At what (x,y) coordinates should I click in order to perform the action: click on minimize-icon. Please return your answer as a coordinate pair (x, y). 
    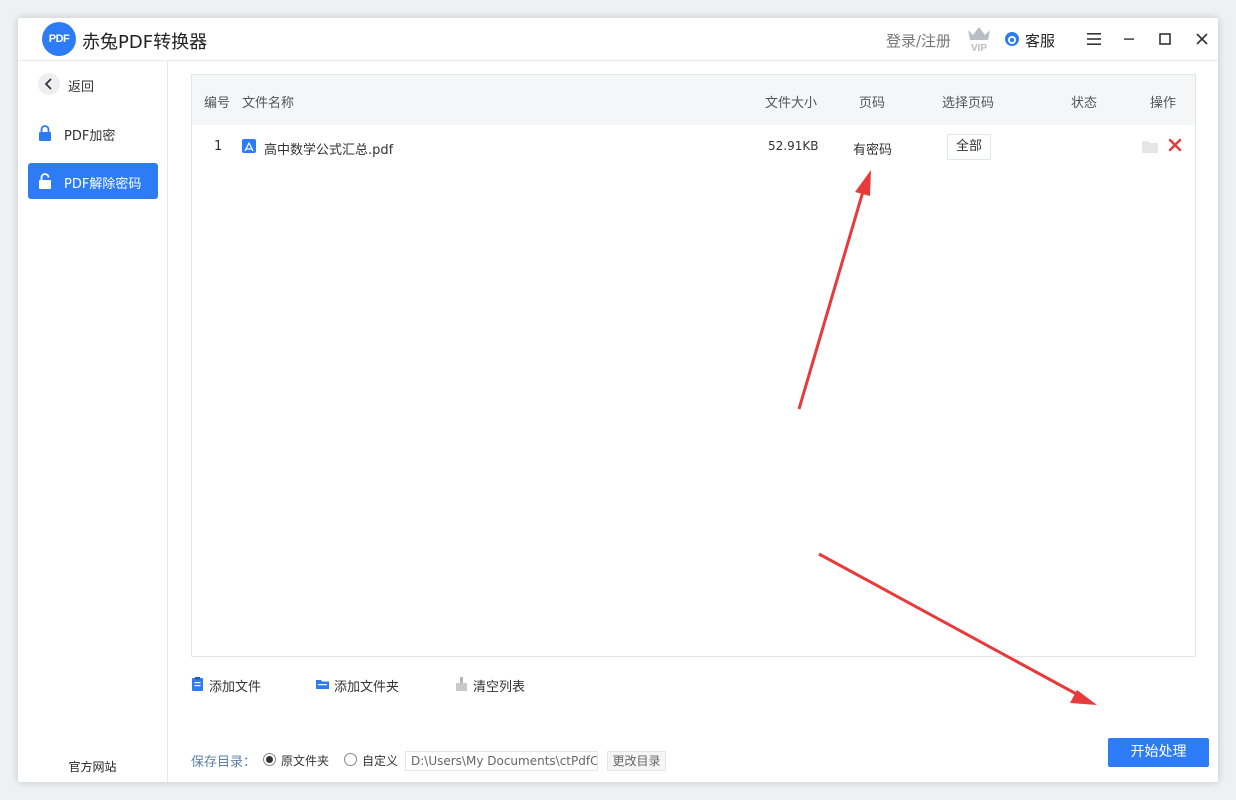
    Looking at the image, I should click on (1129, 39).